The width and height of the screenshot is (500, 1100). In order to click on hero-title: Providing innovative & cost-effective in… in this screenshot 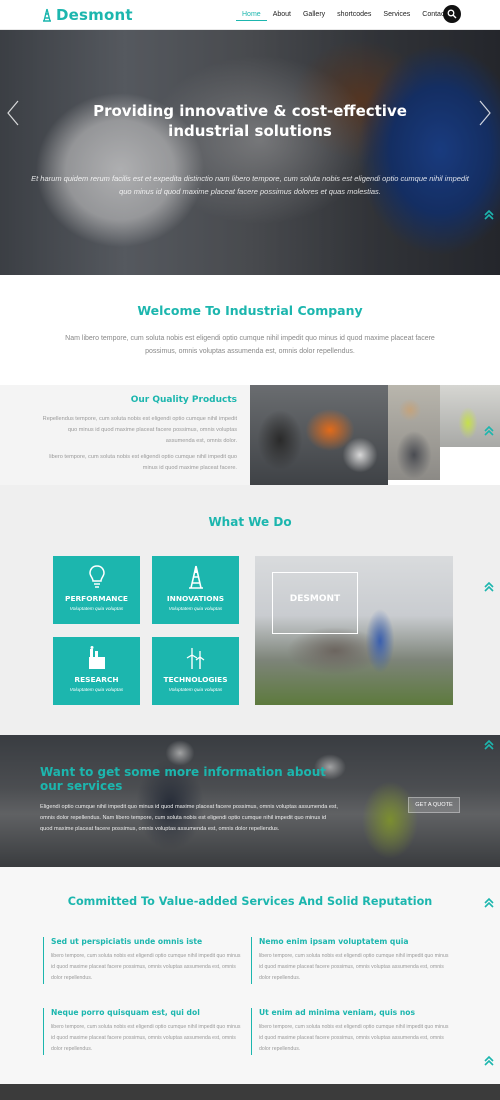, I will do `click(250, 121)`.